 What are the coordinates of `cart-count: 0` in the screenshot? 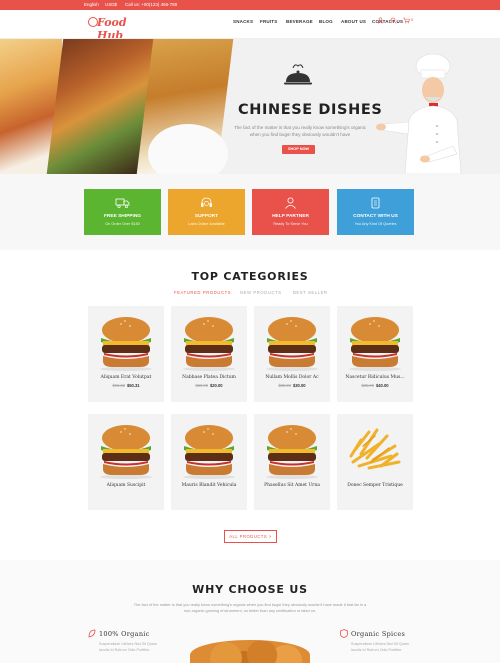 It's located at (412, 19).